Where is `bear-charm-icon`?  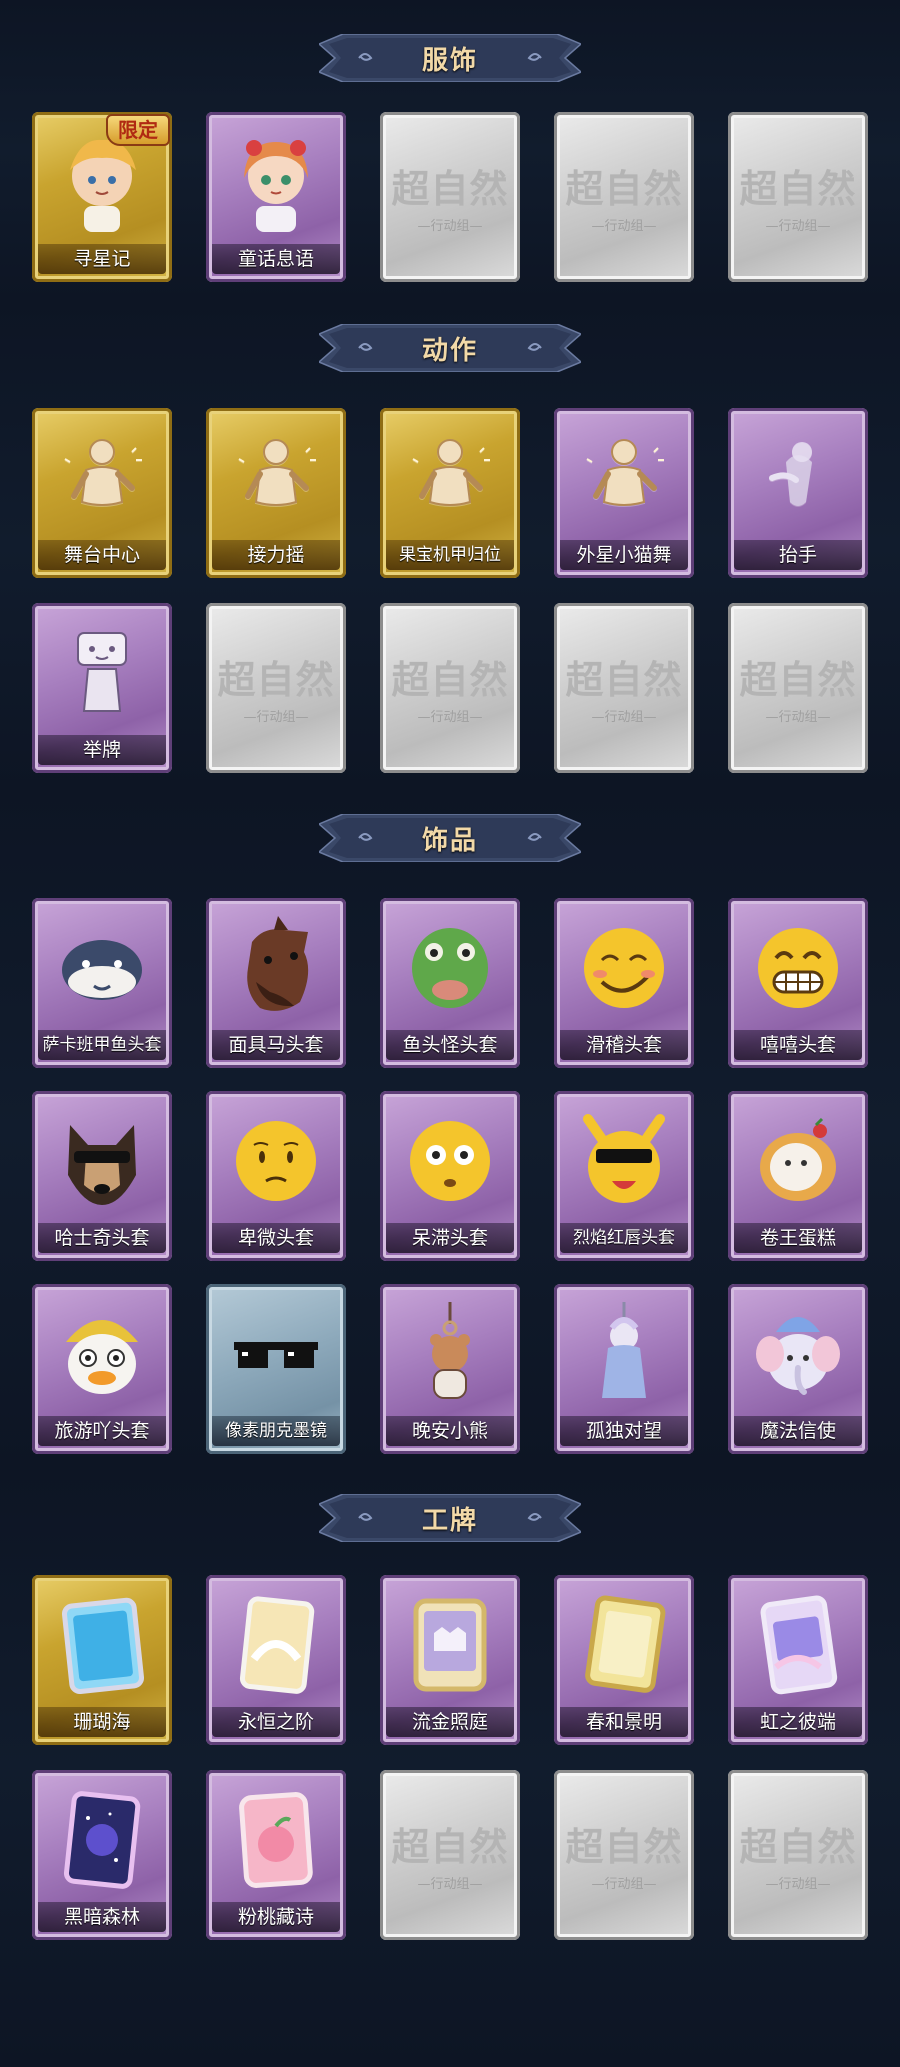
bear-charm-icon is located at coordinates (450, 1353).